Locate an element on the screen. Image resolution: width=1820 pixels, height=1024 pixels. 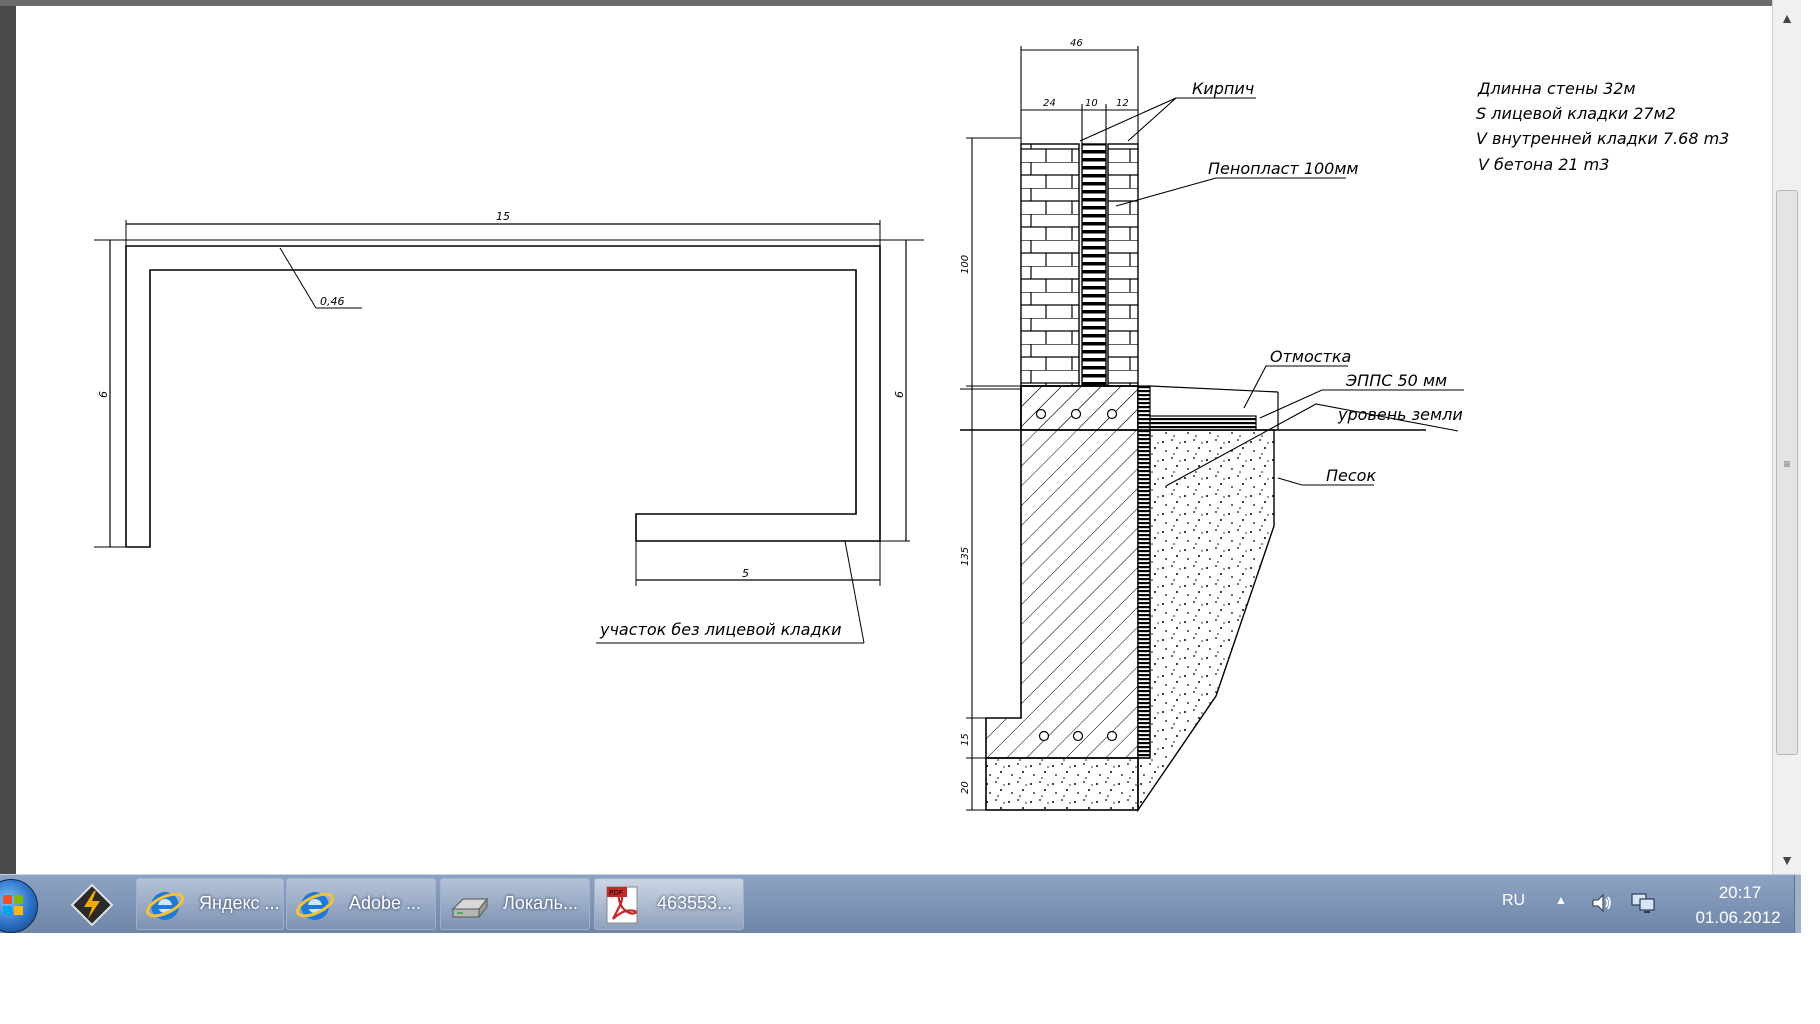
summary-facing-area: S лицевой кладки 27м2 is located at coordinates (1576, 113).